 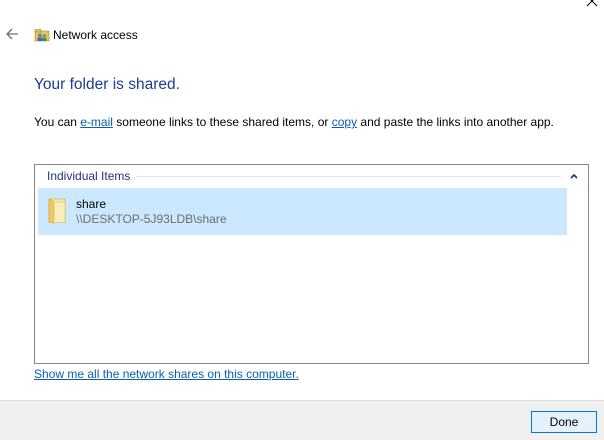 What do you see at coordinates (302, 420) in the screenshot?
I see `dialog-footer: Done` at bounding box center [302, 420].